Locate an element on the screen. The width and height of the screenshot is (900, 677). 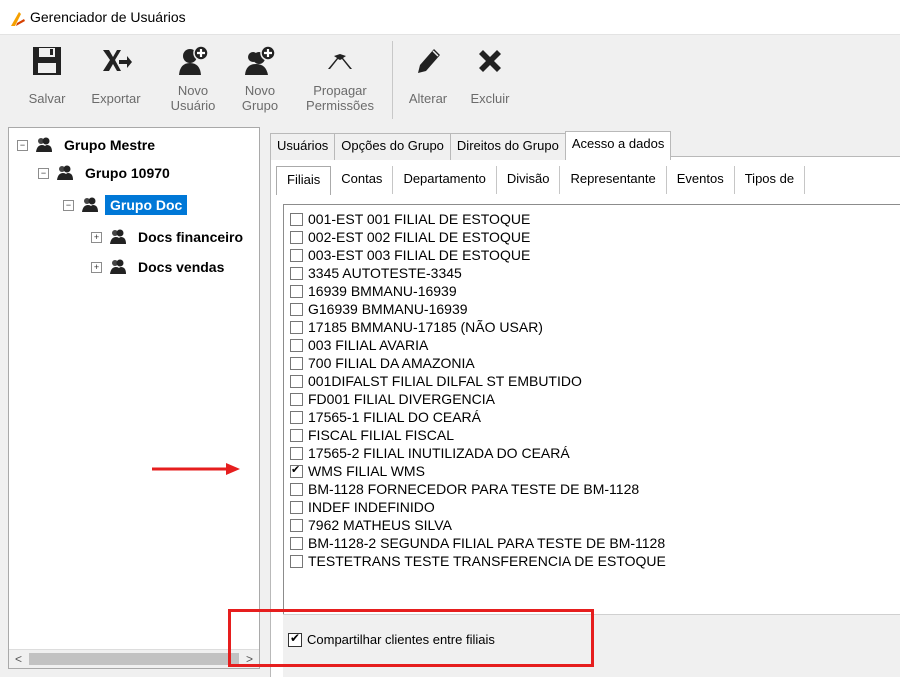
new-user-button: Novo Usuário is located at coordinates (193, 79).